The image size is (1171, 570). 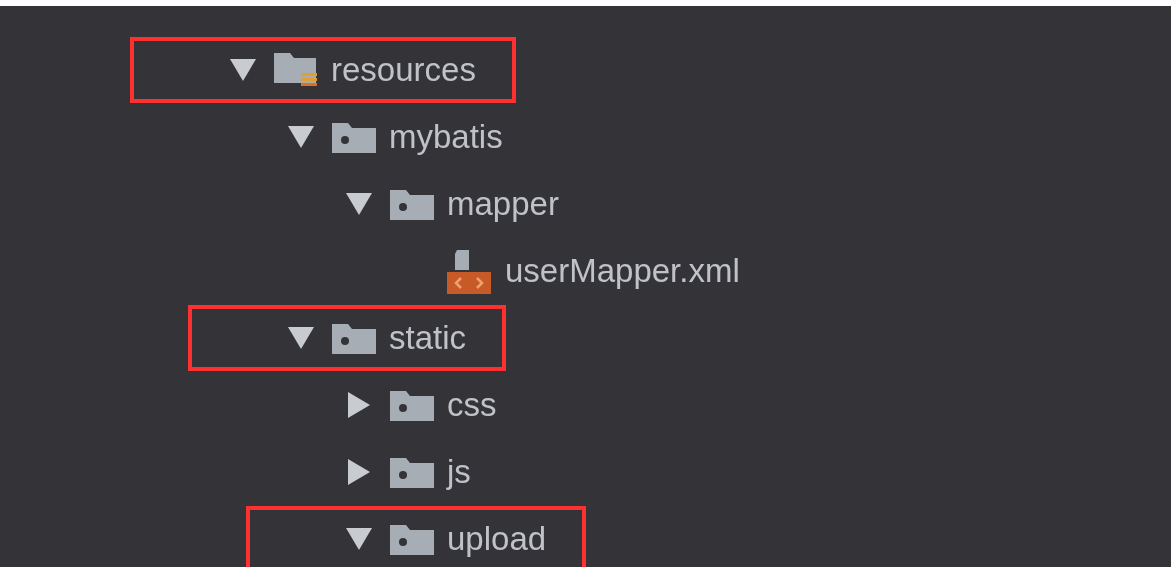 I want to click on folder-name: js, so click(x=459, y=471).